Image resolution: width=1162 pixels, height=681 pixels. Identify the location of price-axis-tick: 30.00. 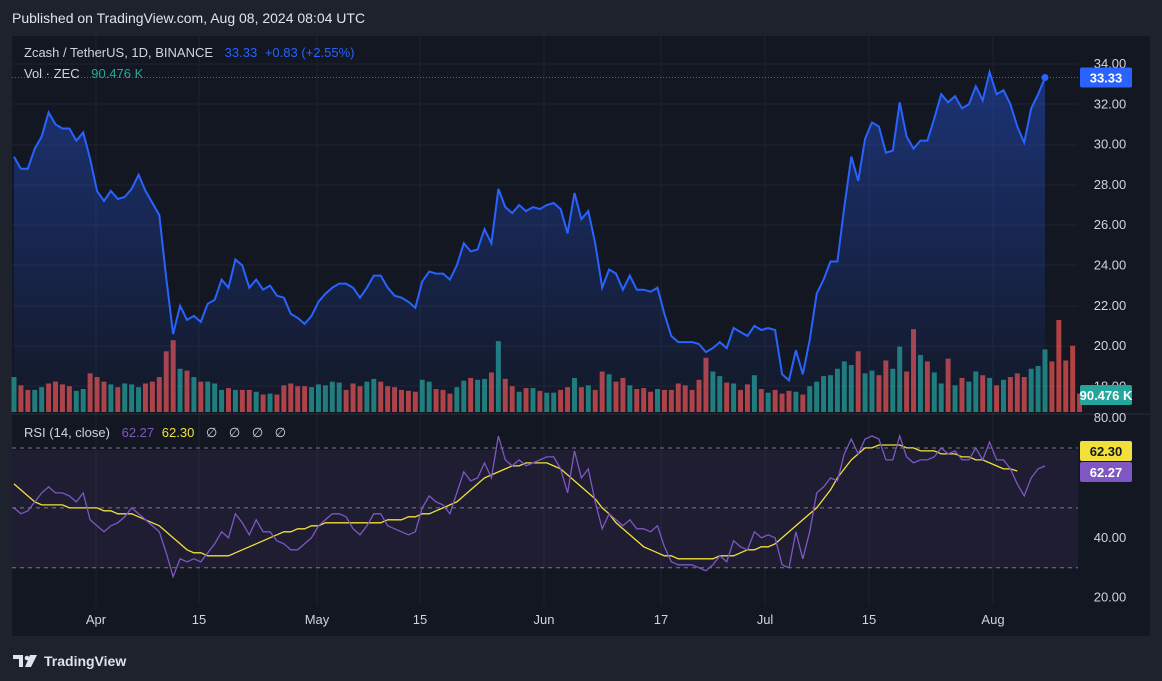
(1110, 144).